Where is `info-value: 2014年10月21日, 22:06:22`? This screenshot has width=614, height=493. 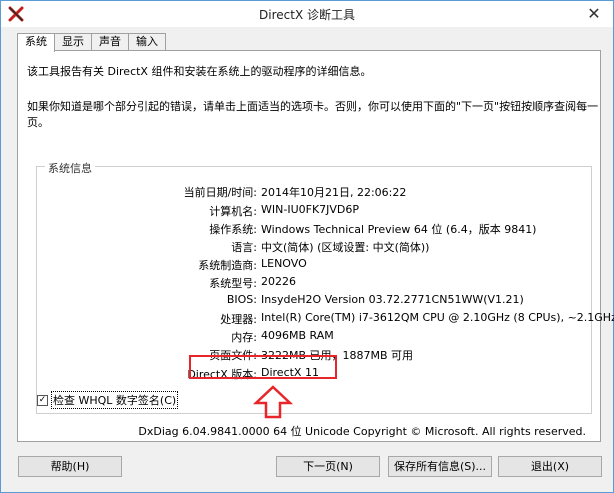
info-value: 2014年10月21日, 22:06:22 is located at coordinates (334, 192).